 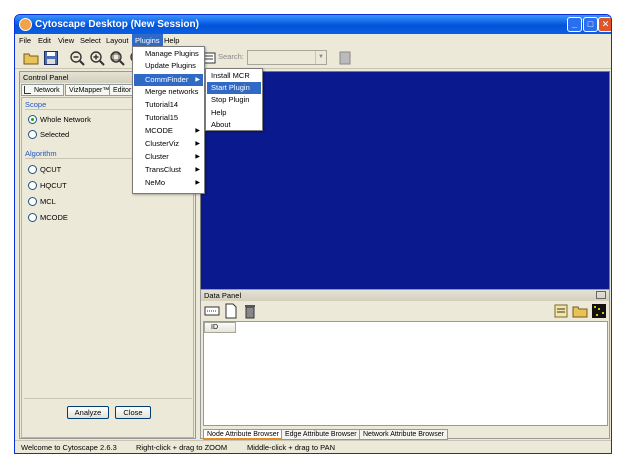 I want to click on menu-item-cluster: Cluster ▶, so click(x=168, y=157).